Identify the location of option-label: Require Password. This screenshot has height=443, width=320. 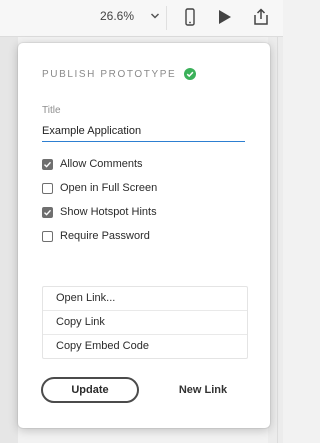
(105, 236).